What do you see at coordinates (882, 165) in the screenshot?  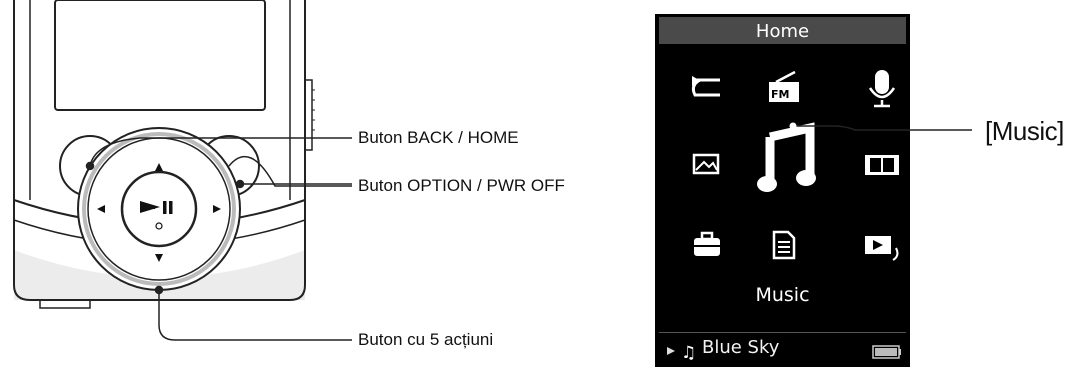 I see `film-icon` at bounding box center [882, 165].